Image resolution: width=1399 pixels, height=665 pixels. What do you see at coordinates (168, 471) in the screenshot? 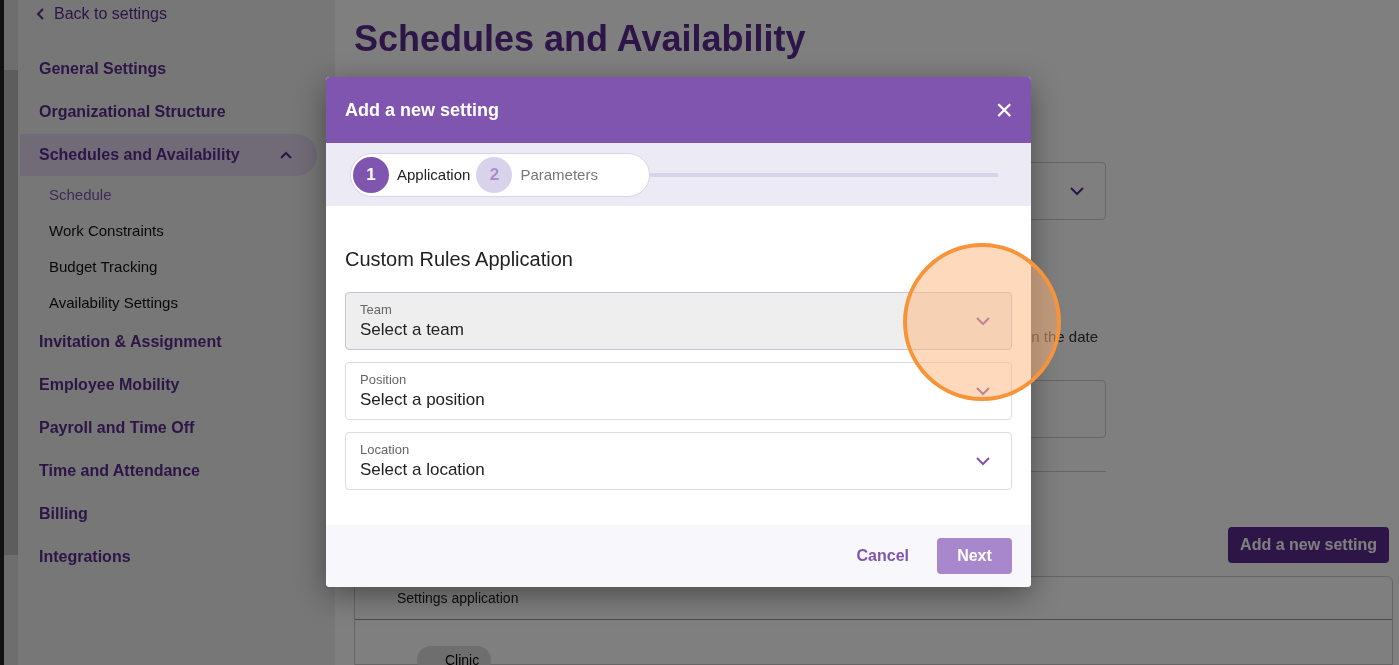
I see `sidebar-item: Time and Attendance` at bounding box center [168, 471].